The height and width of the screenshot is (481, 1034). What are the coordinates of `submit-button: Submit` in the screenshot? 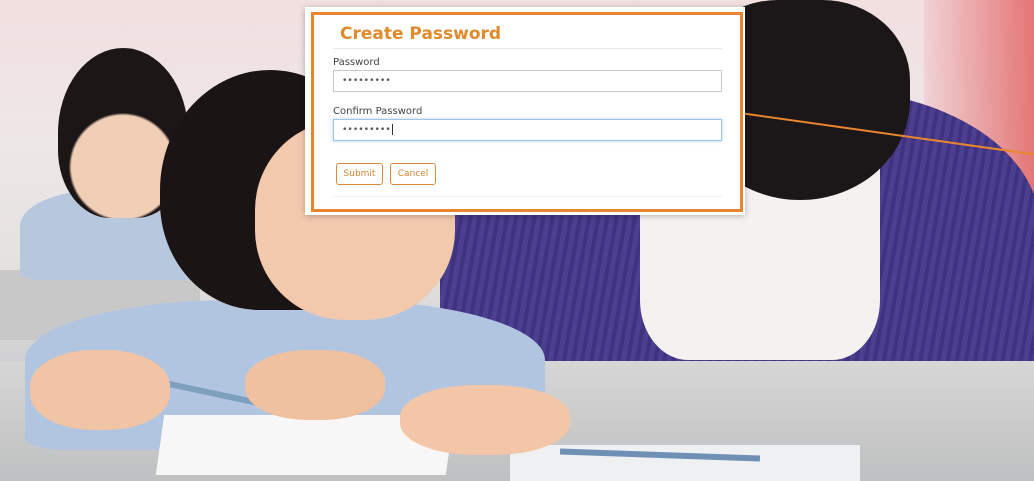 It's located at (359, 174).